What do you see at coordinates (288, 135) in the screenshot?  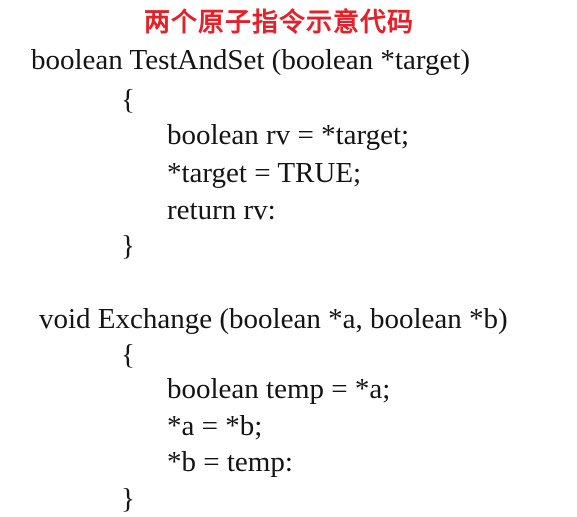 I see `code-line-rv-declaration: boolean rv = *target;` at bounding box center [288, 135].